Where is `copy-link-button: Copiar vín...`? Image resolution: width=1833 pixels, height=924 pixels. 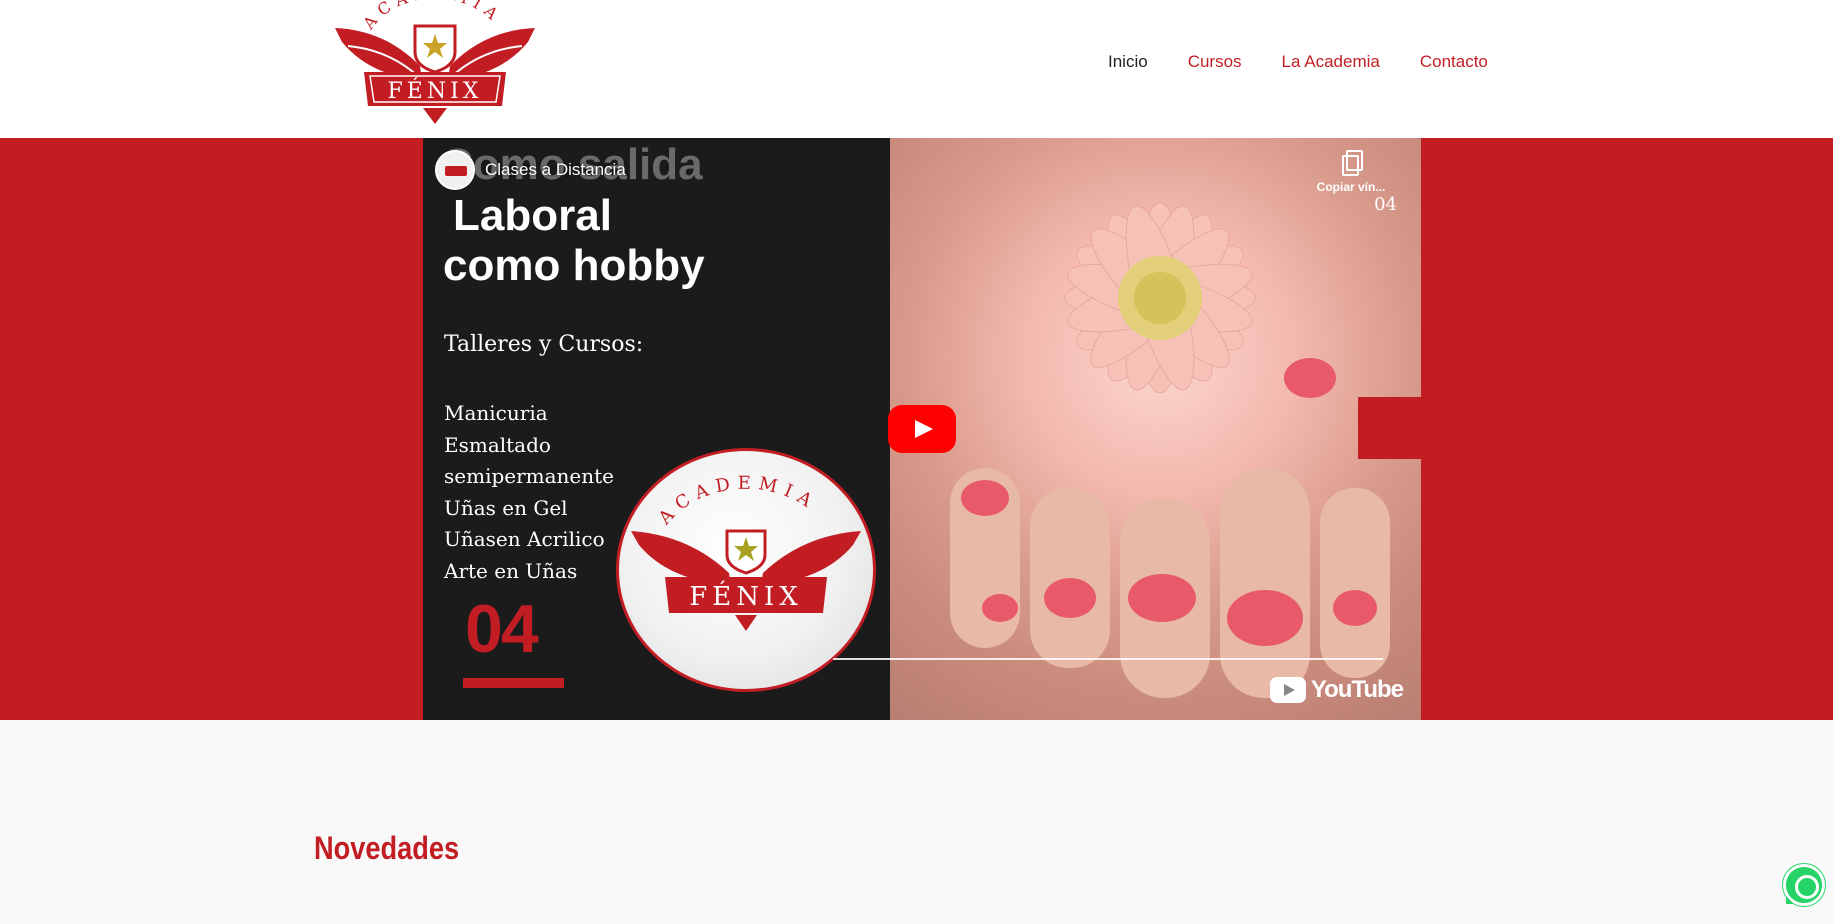
copy-link-button: Copiar vín... is located at coordinates (1351, 172).